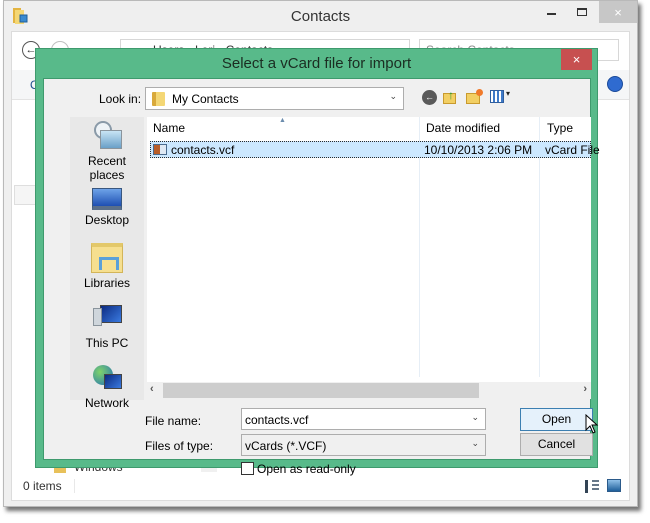 The image size is (650, 523). Describe the element at coordinates (478, 150) in the screenshot. I see `file-date: 10/10/2013 2:06 PM` at that location.